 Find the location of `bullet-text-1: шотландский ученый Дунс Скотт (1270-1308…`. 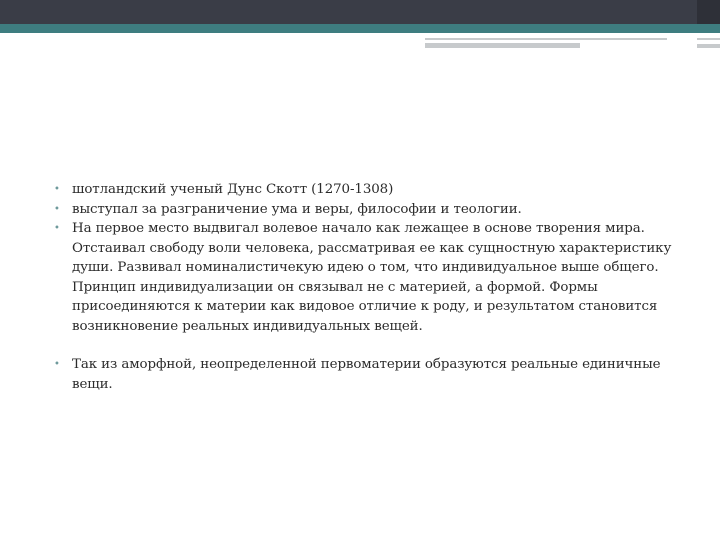

bullet-text-1: шотландский ученый Дунс Скотт (1270-1308… is located at coordinates (233, 189).